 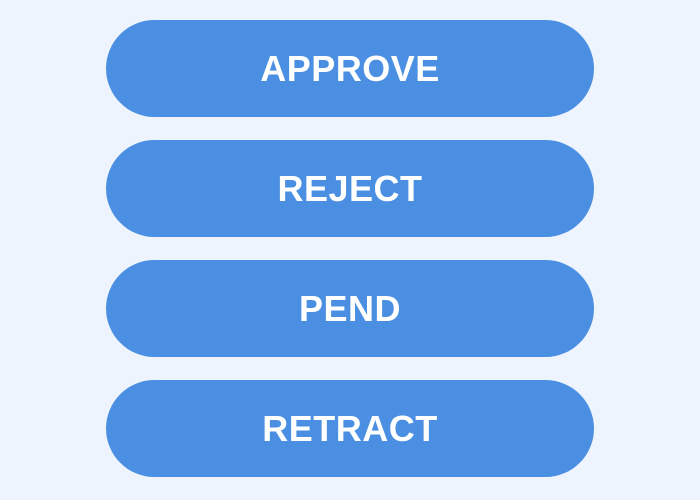 I want to click on retract-button: RETRACT, so click(x=350, y=428).